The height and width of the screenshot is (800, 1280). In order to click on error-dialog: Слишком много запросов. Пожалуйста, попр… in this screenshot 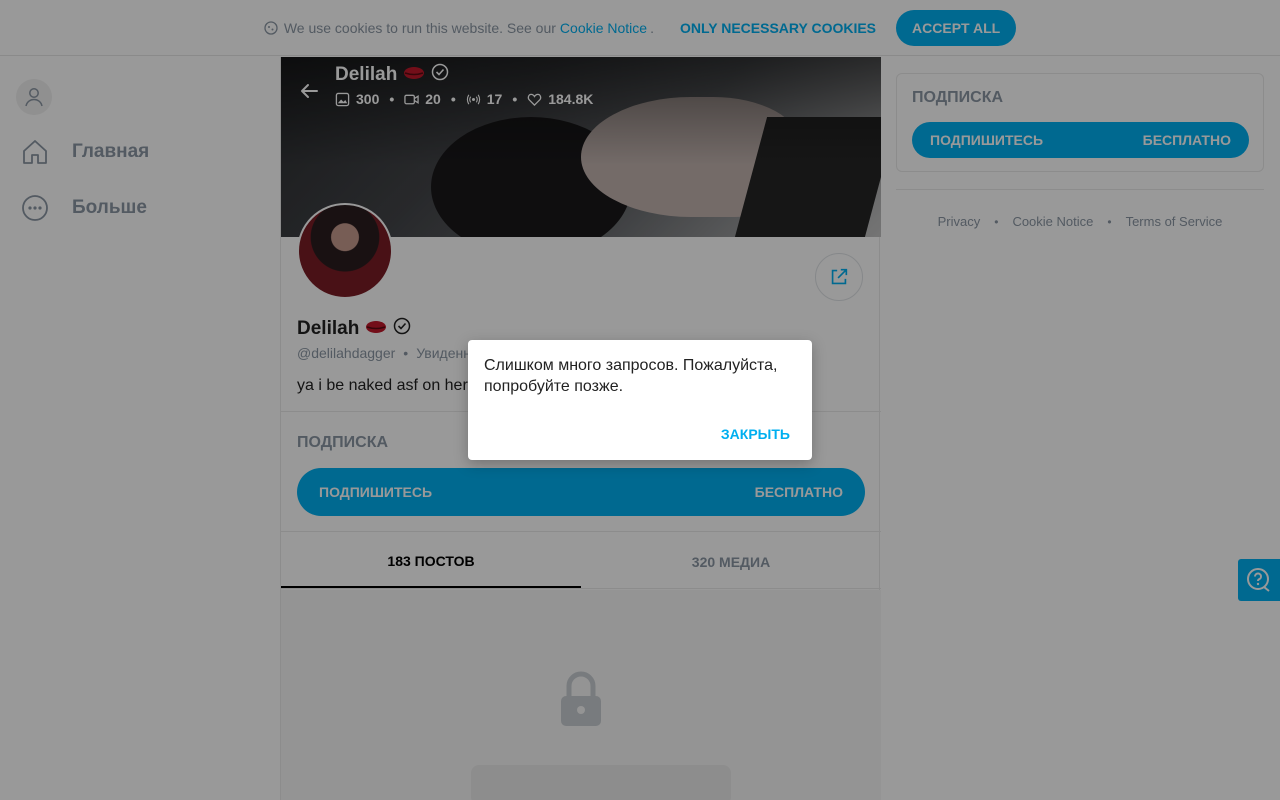, I will do `click(640, 400)`.